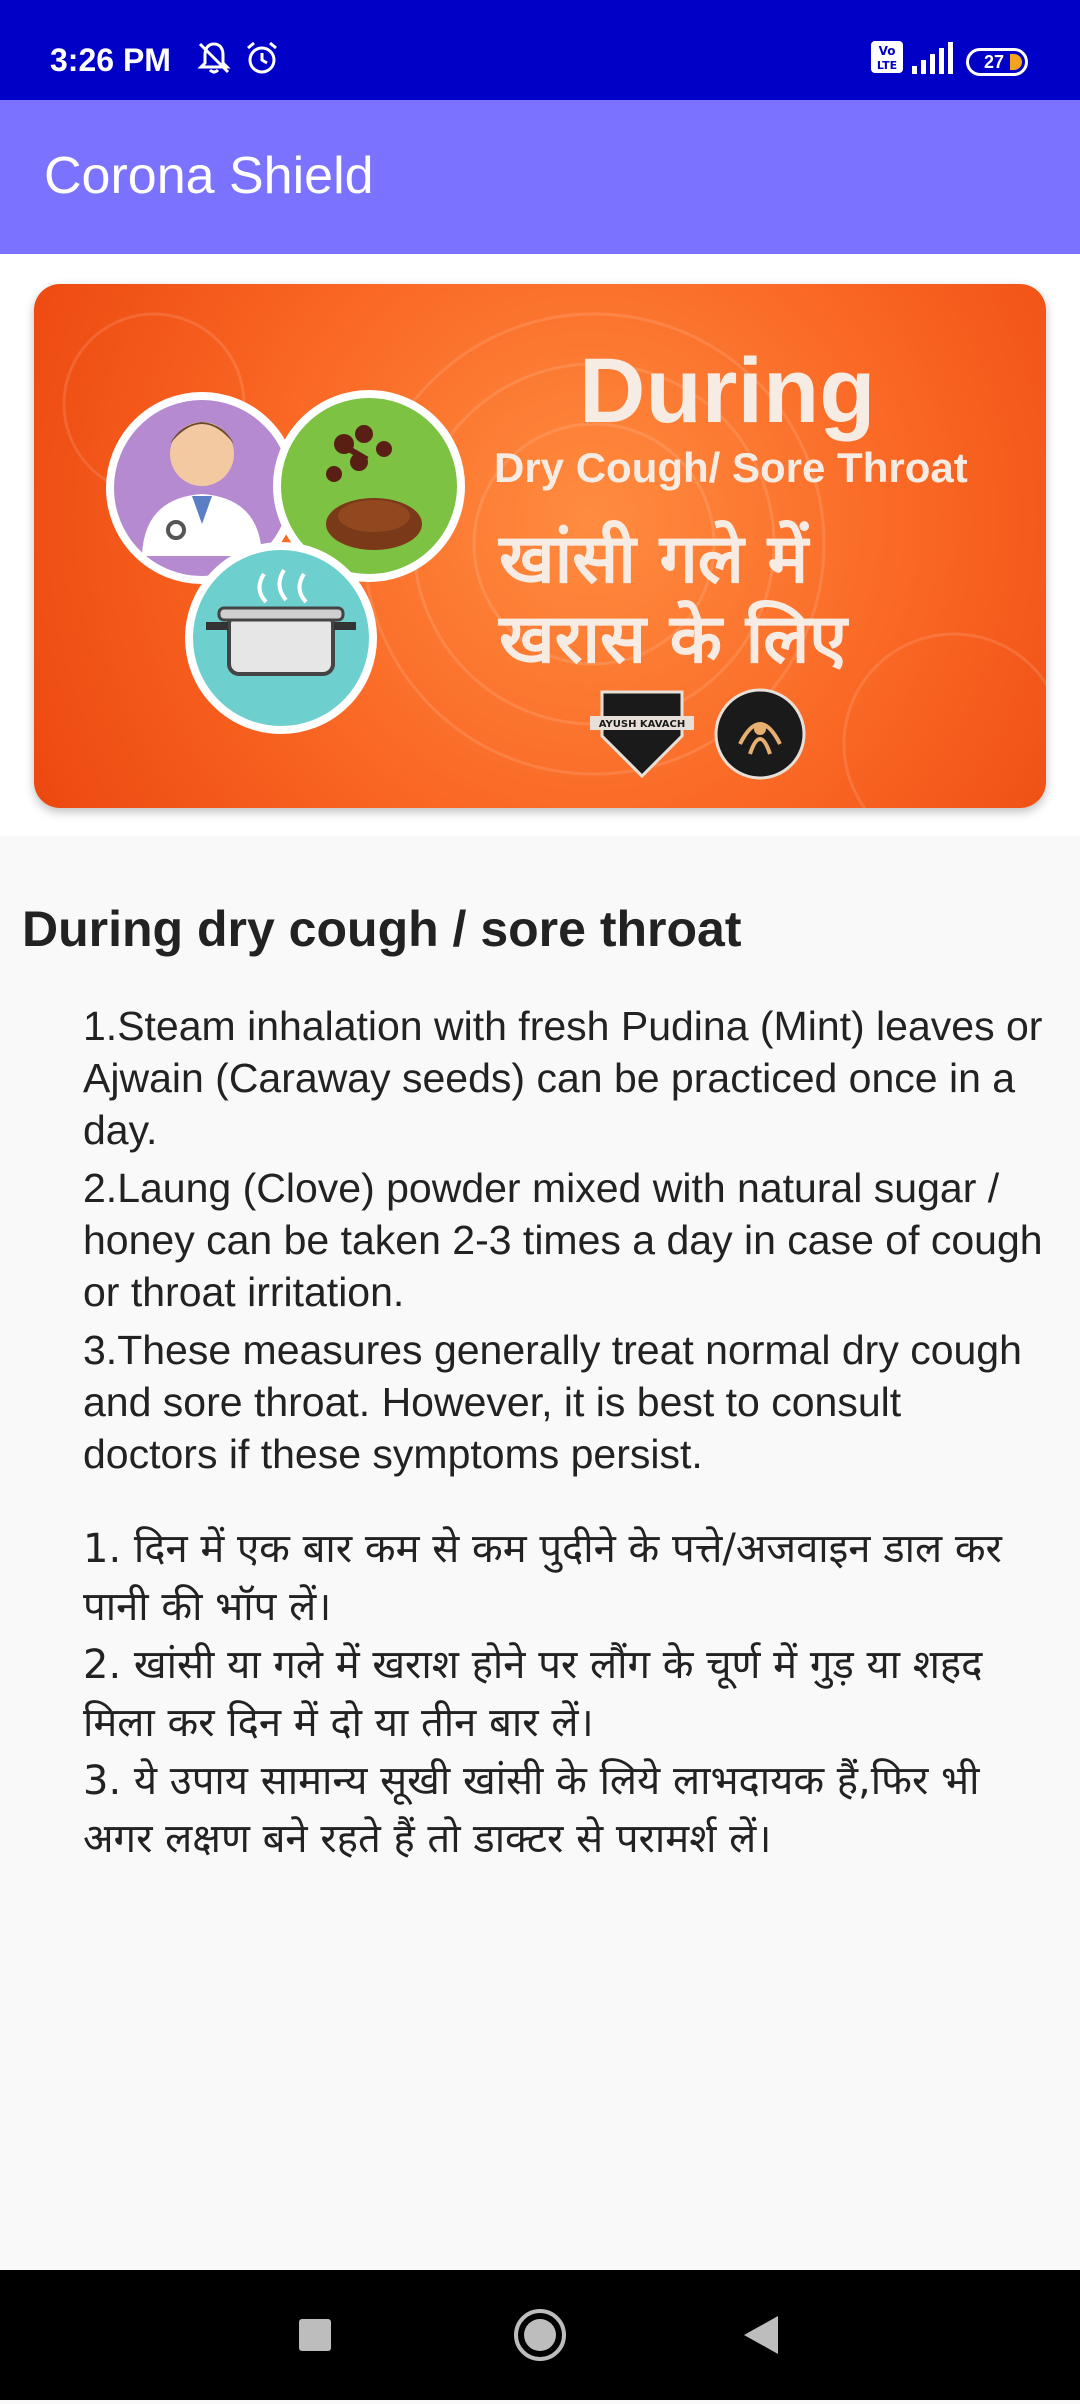  I want to click on circle-icon, so click(540, 2335).